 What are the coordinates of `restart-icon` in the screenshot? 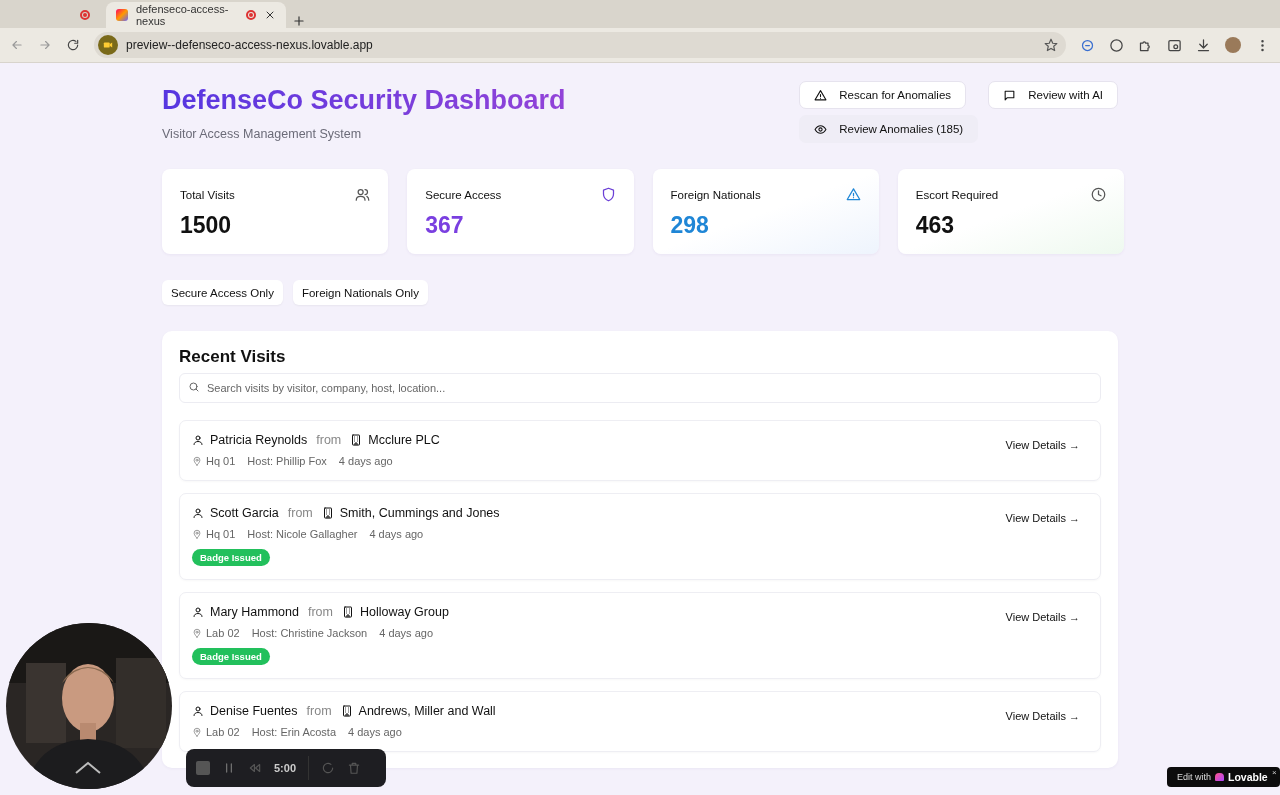 It's located at (328, 768).